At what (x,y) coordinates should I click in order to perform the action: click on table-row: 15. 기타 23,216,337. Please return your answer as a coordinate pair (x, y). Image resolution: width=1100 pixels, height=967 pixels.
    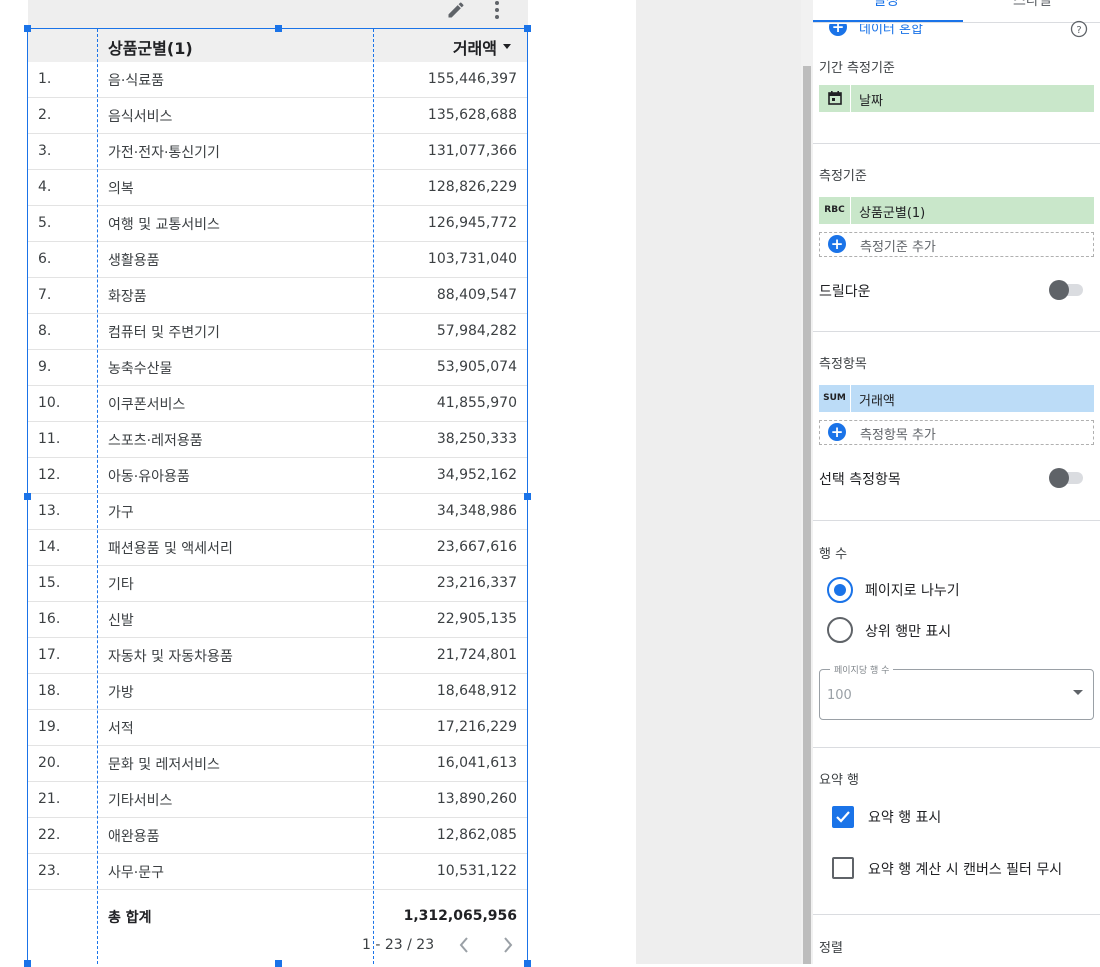
    Looking at the image, I should click on (277, 584).